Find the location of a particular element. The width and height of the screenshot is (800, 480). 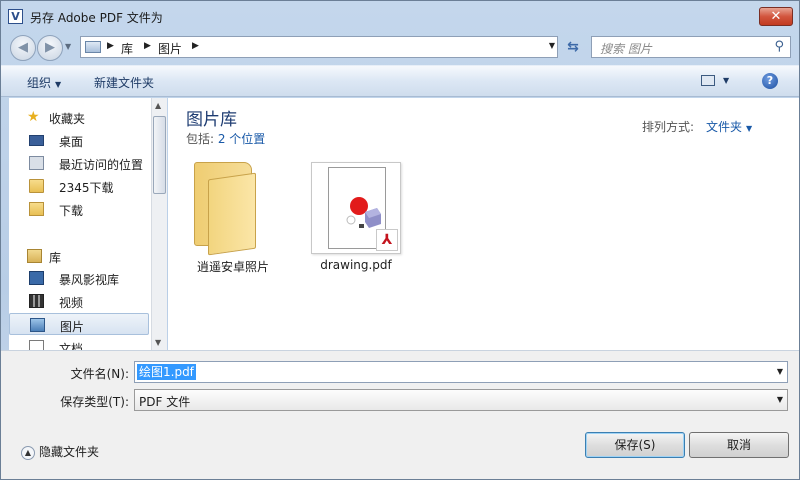

new-folder-button: 新建文件夹 is located at coordinates (124, 82).